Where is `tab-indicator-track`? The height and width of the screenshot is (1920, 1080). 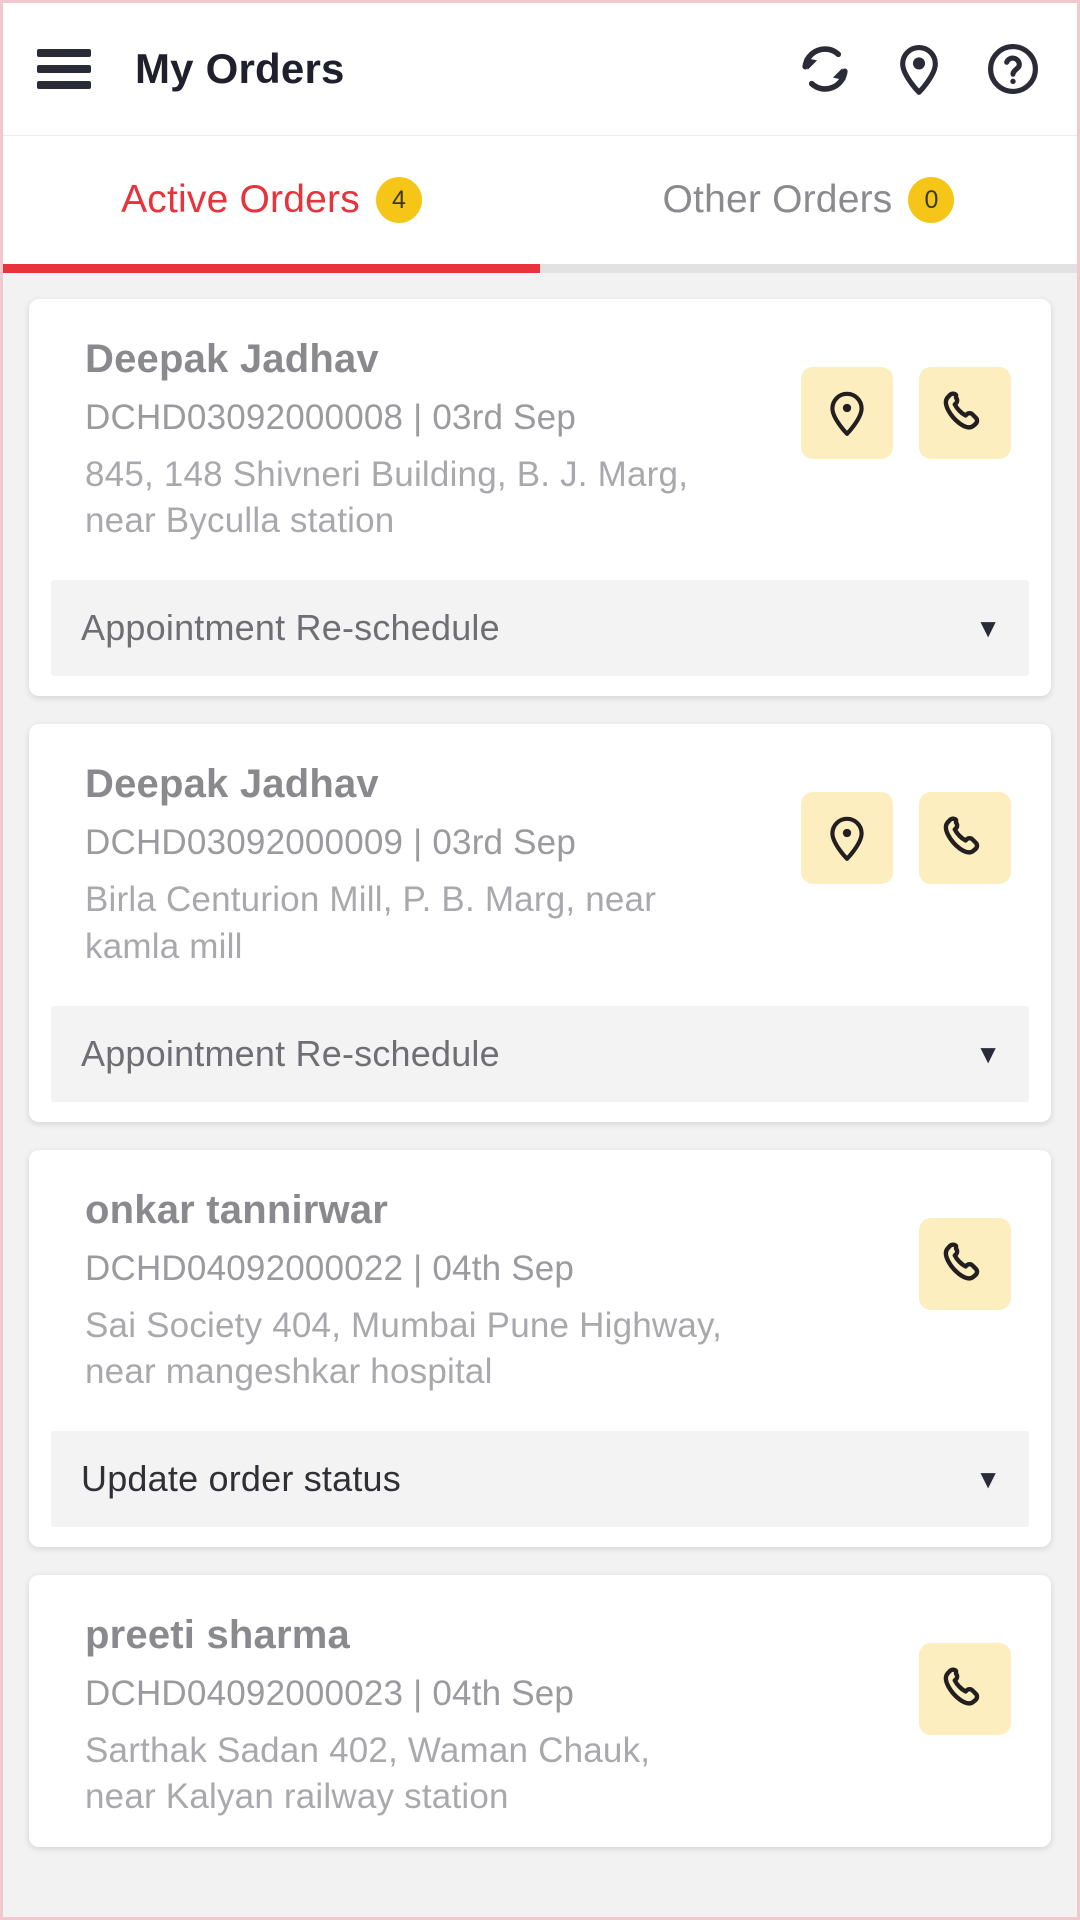 tab-indicator-track is located at coordinates (808, 268).